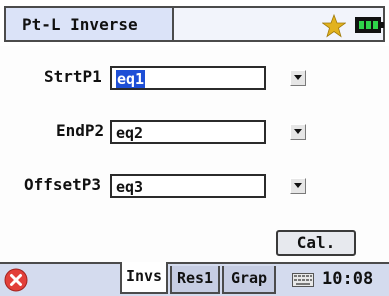 The image size is (389, 296). I want to click on bottom-bar: Invs Res1 Grap 10:08, so click(194, 279).